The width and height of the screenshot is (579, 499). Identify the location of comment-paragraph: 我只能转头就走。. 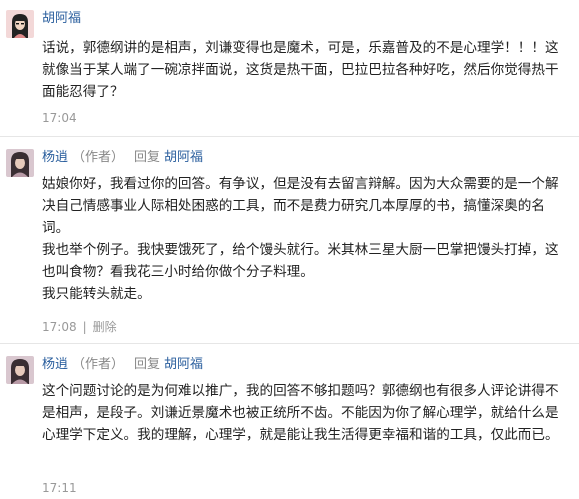
(96, 294).